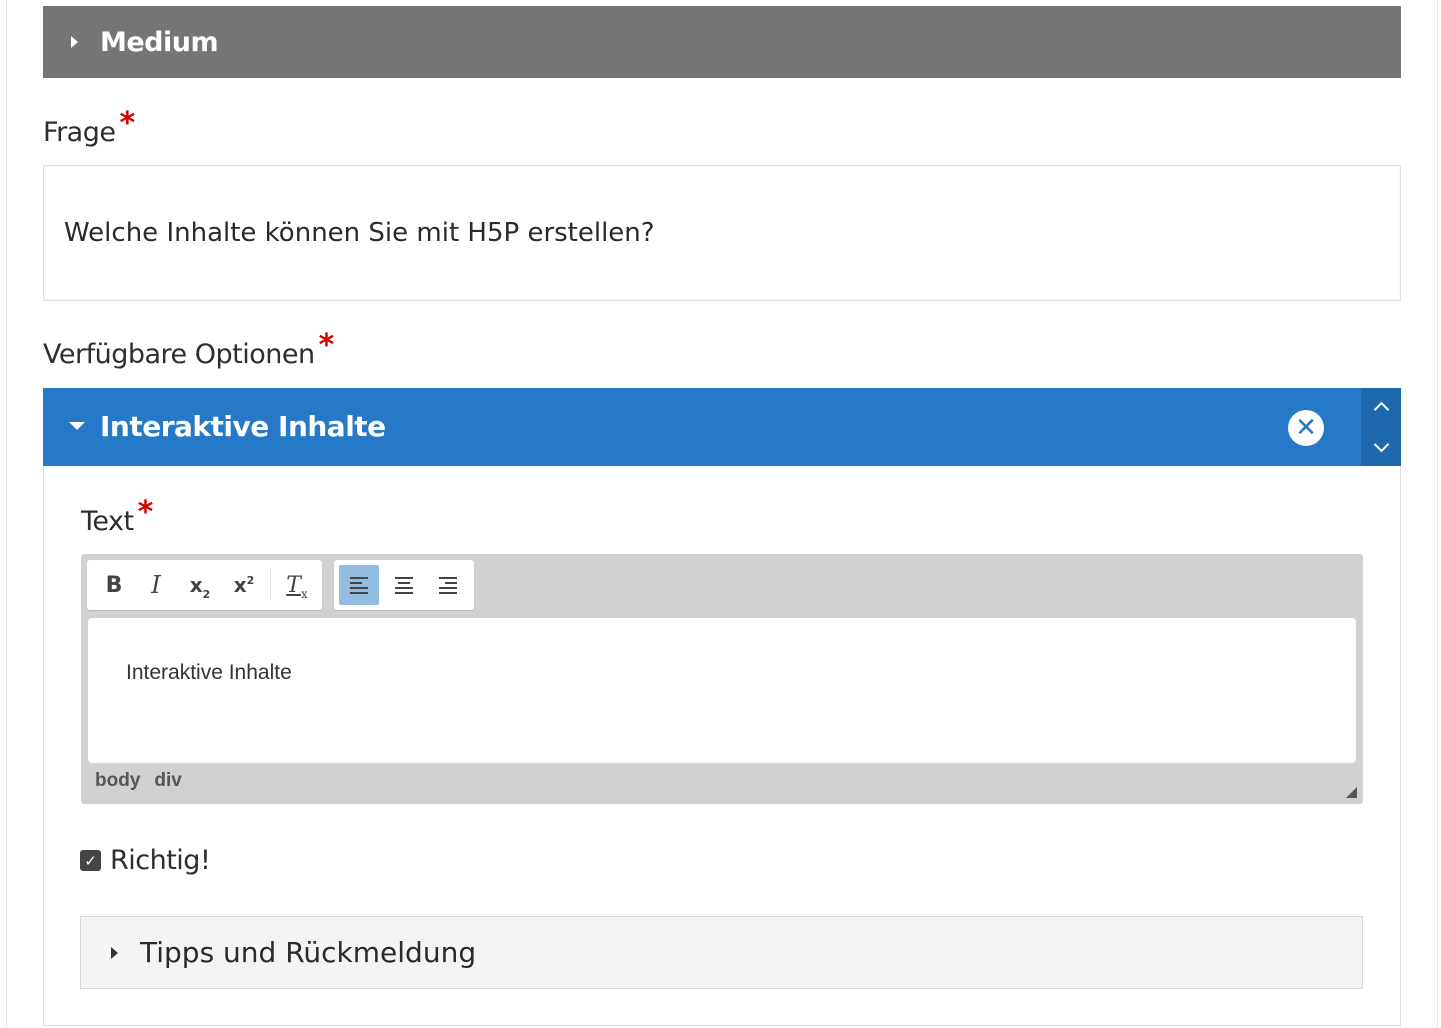  I want to click on italic-icon: I, so click(156, 585).